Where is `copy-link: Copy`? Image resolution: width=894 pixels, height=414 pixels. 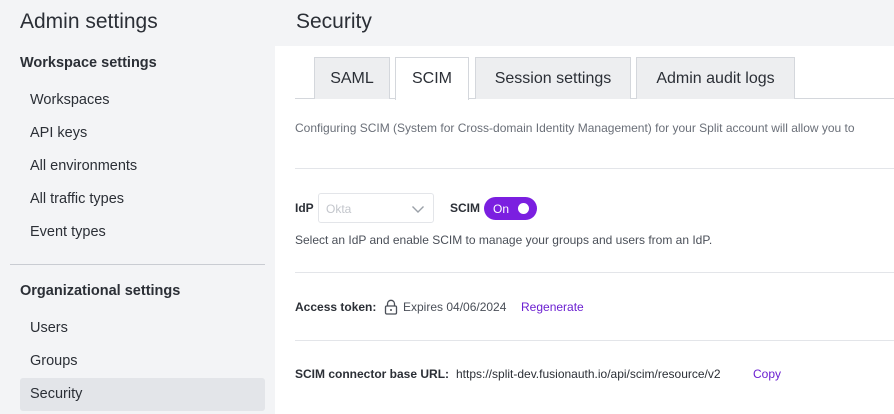
copy-link: Copy is located at coordinates (767, 374).